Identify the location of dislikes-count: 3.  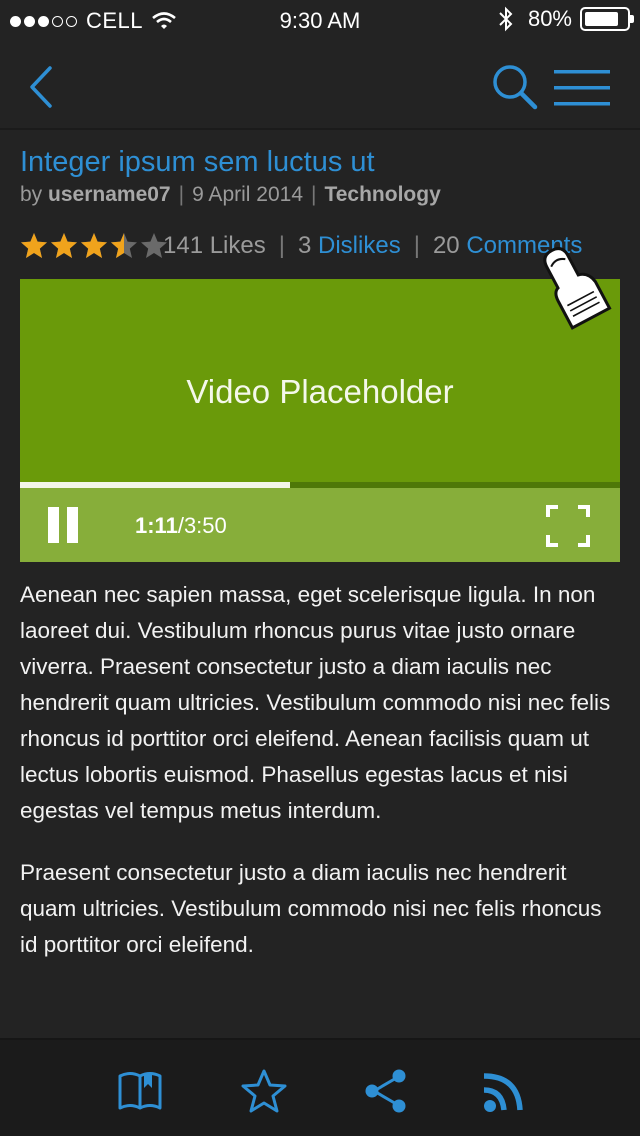
(304, 245).